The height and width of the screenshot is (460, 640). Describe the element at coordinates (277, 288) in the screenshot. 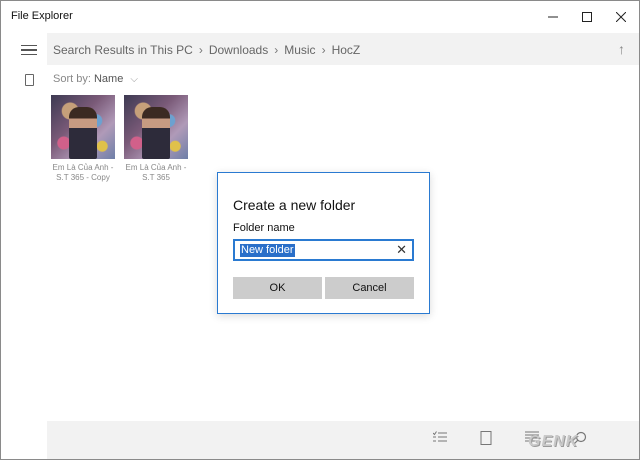

I see `ok-button: OK` at that location.